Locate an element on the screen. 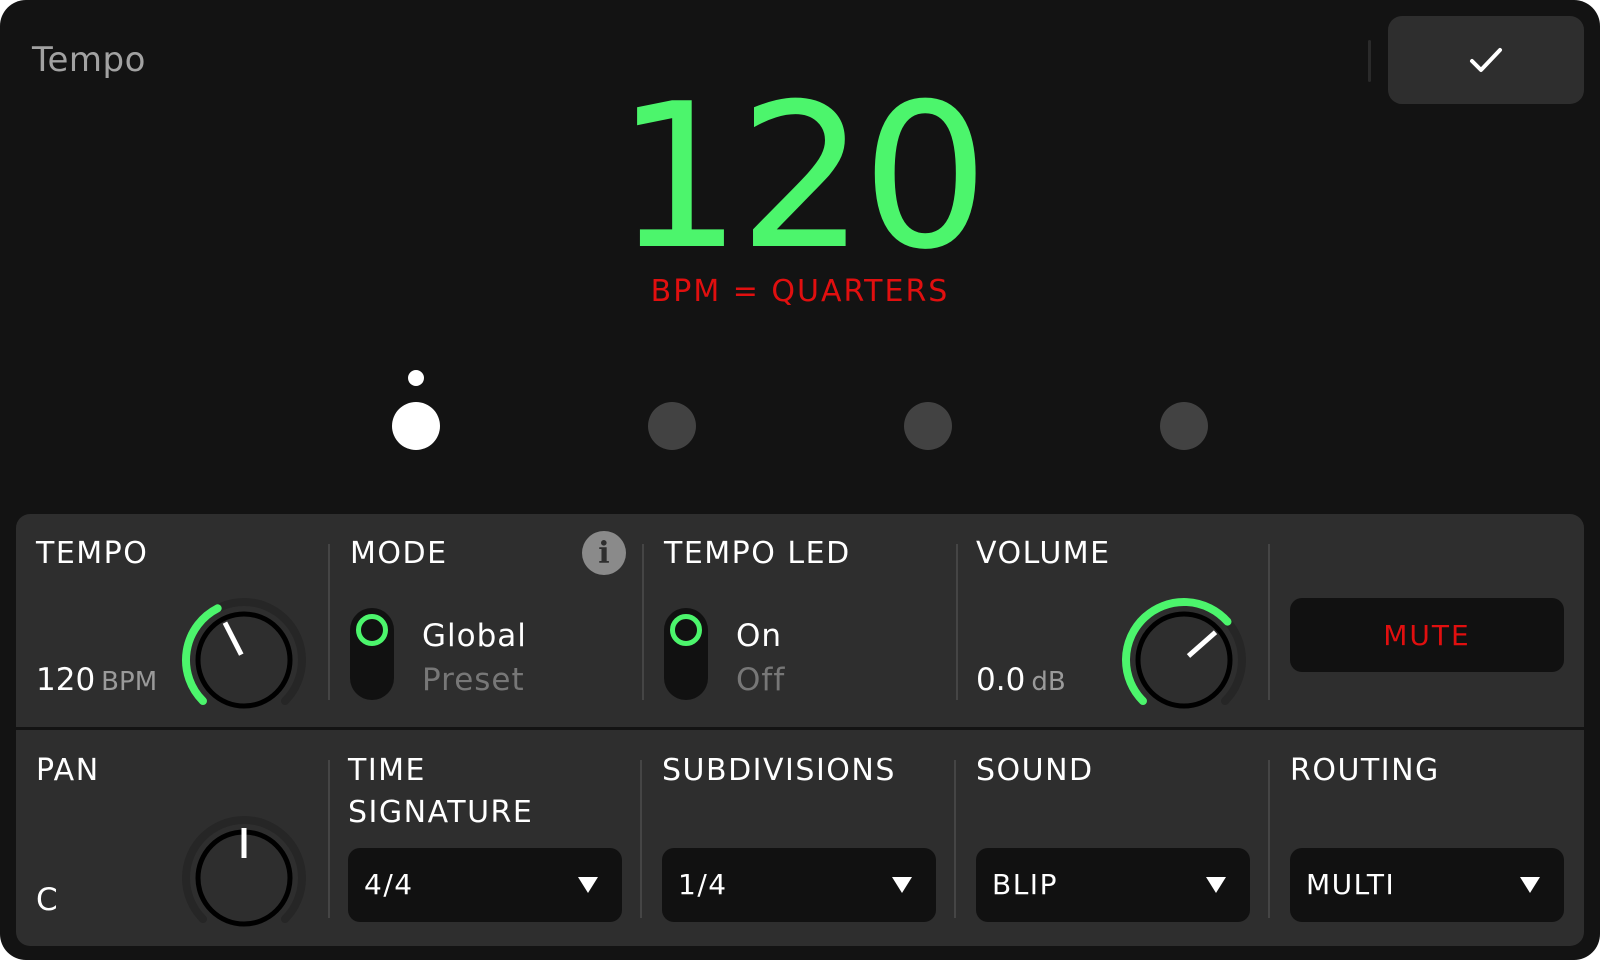 Image resolution: width=1600 pixels, height=960 pixels. volume-value: 0.0 dB is located at coordinates (1021, 680).